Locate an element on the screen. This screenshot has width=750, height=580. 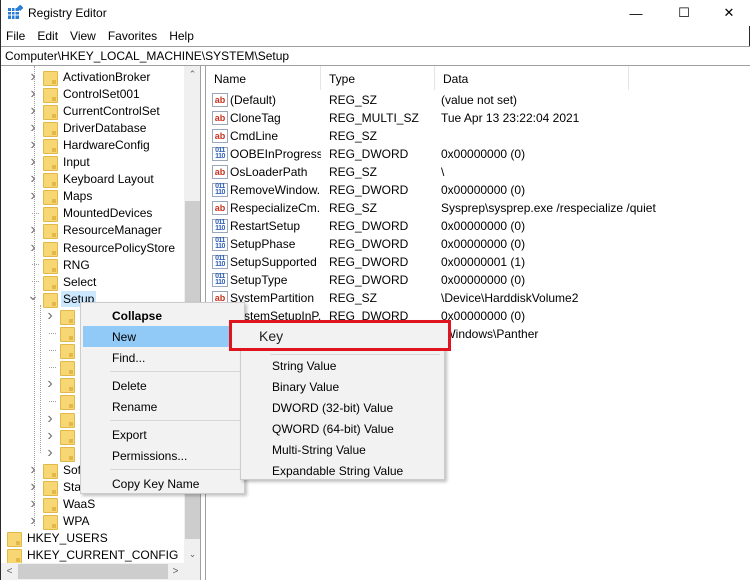
close-button: ✕ is located at coordinates (728, 13).